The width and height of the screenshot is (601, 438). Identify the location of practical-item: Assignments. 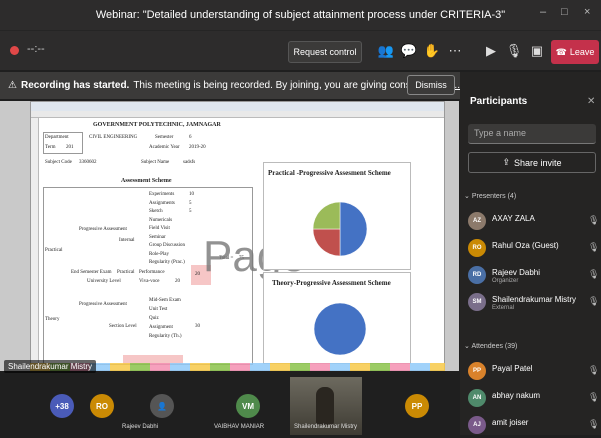
(162, 203).